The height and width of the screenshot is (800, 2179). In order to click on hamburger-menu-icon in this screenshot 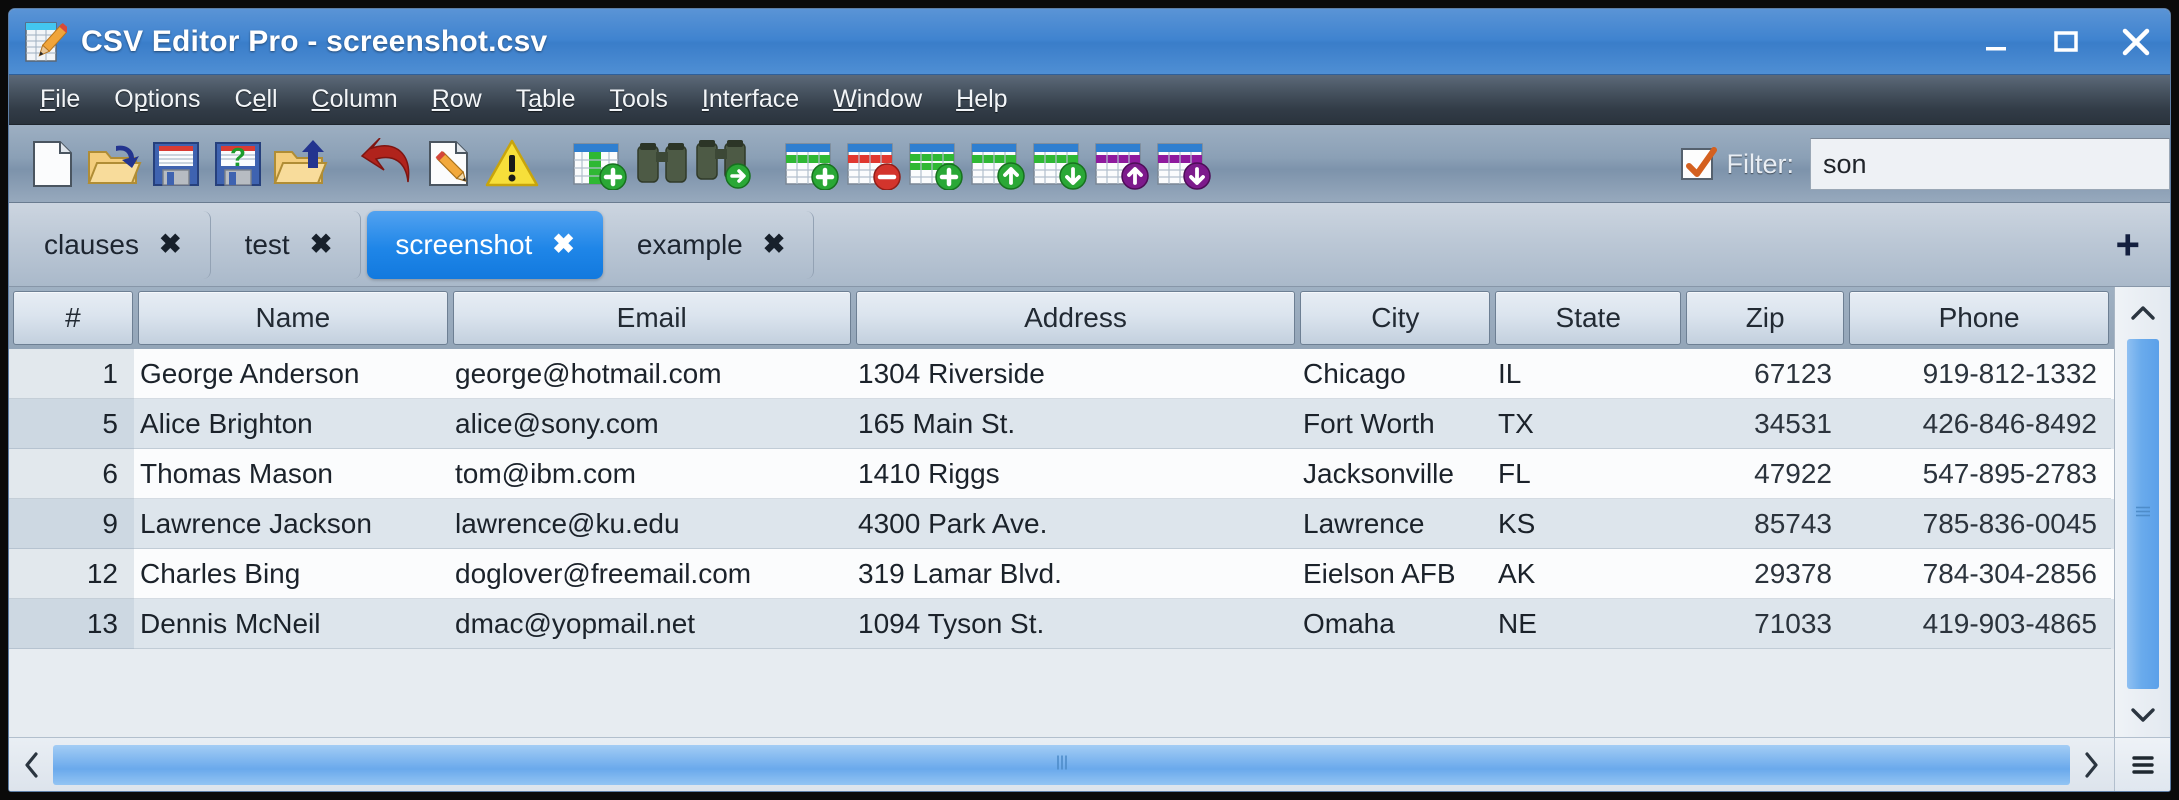, I will do `click(2142, 764)`.